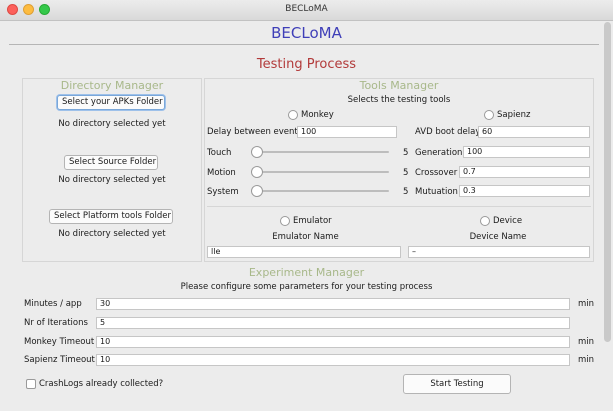  I want to click on iterations-label: Nr of Iterations, so click(56, 323).